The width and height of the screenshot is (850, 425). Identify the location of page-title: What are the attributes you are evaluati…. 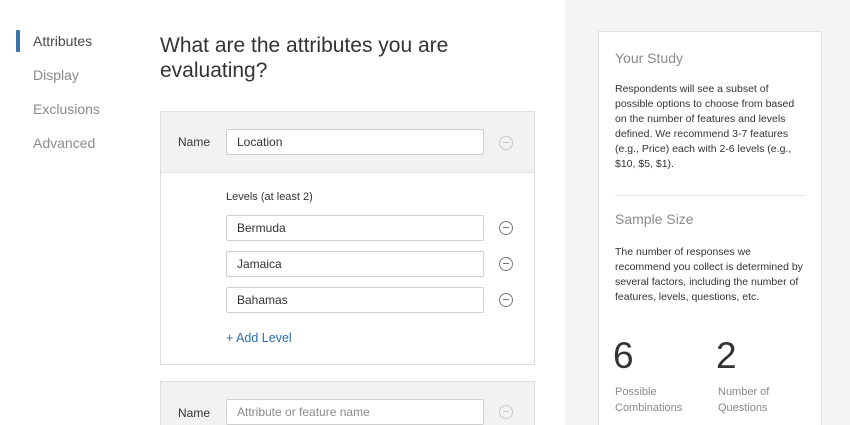
(304, 58).